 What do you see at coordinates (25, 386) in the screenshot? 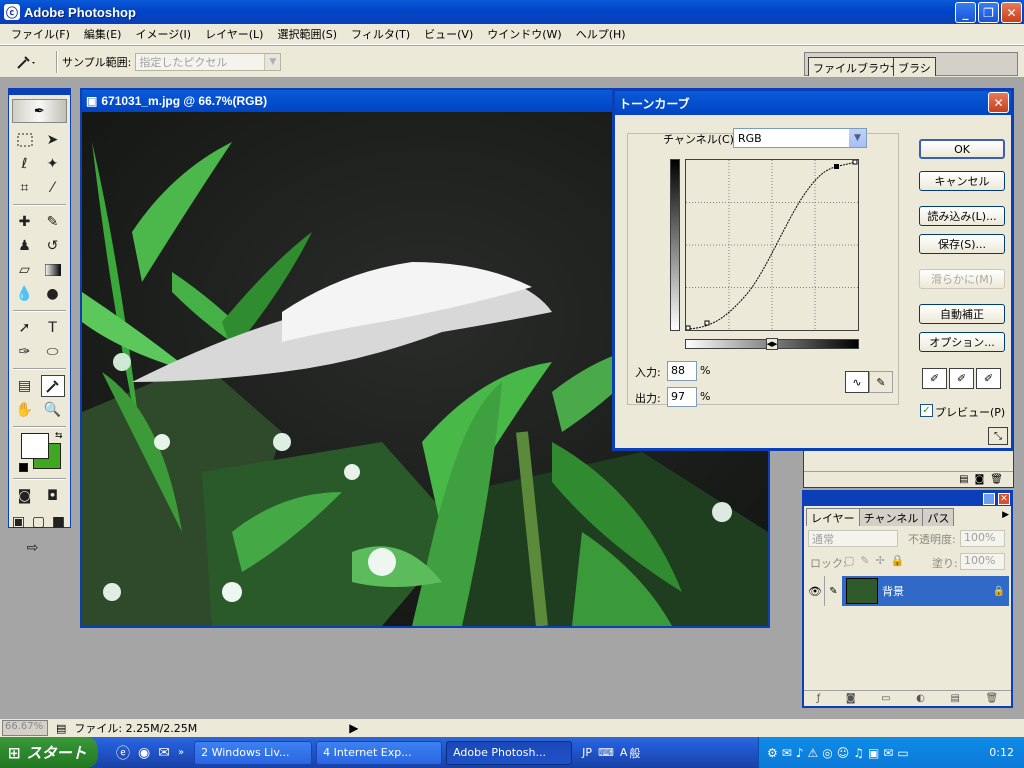
I see `notes-tool-icon: ▤` at bounding box center [25, 386].